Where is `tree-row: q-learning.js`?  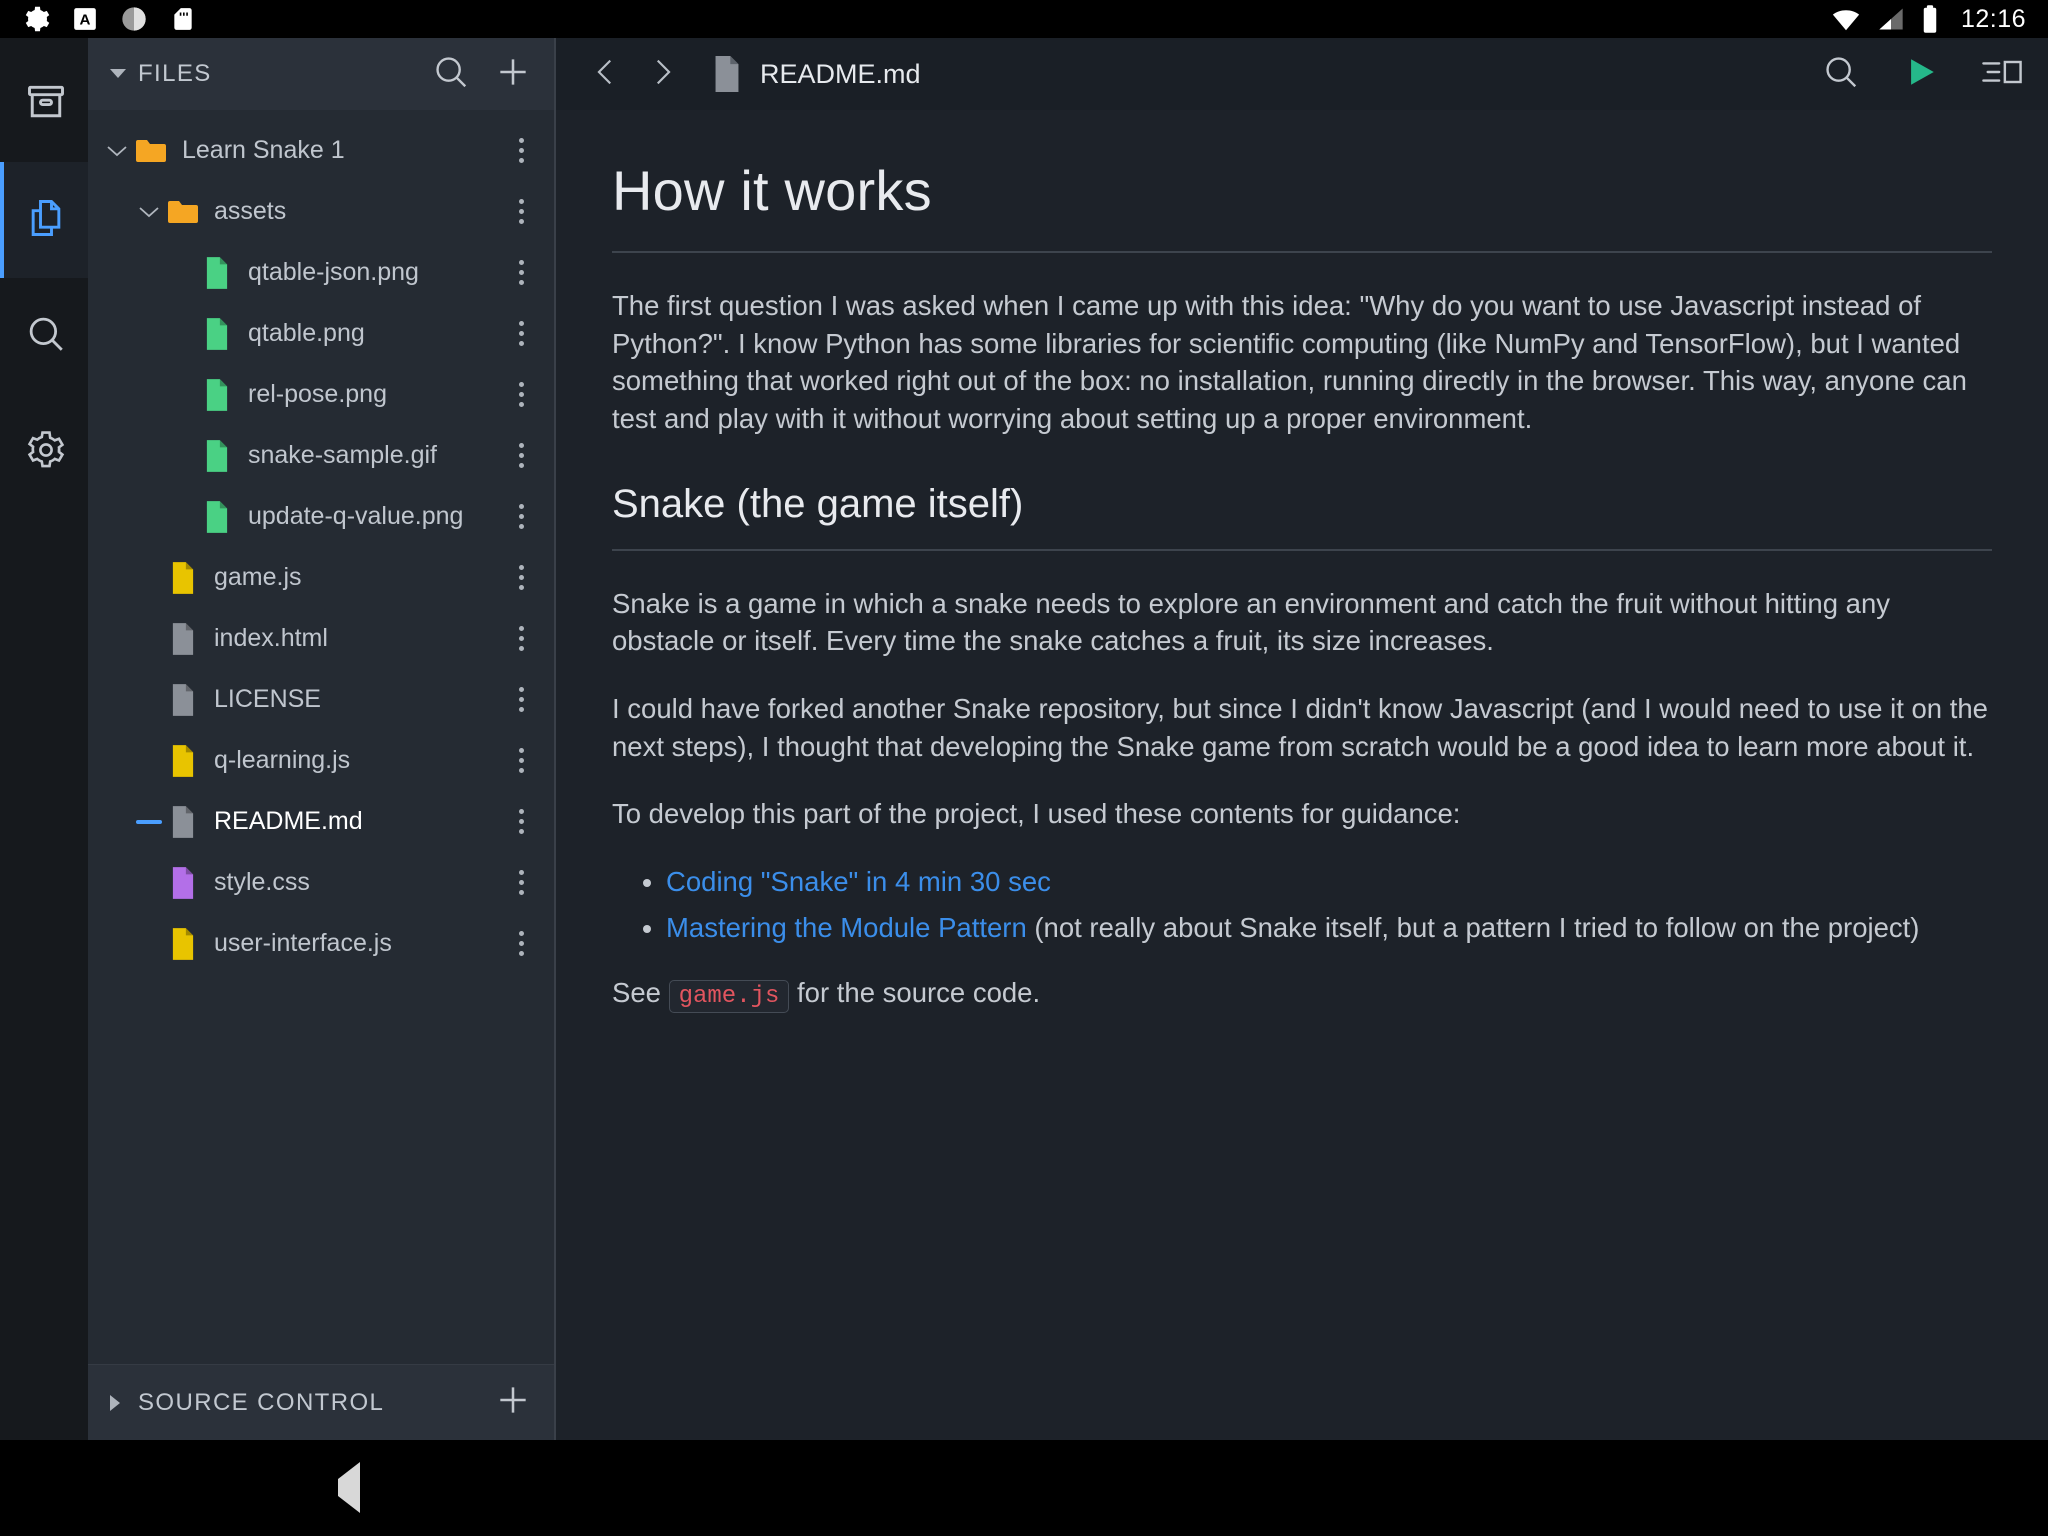 tree-row: q-learning.js is located at coordinates (321, 760).